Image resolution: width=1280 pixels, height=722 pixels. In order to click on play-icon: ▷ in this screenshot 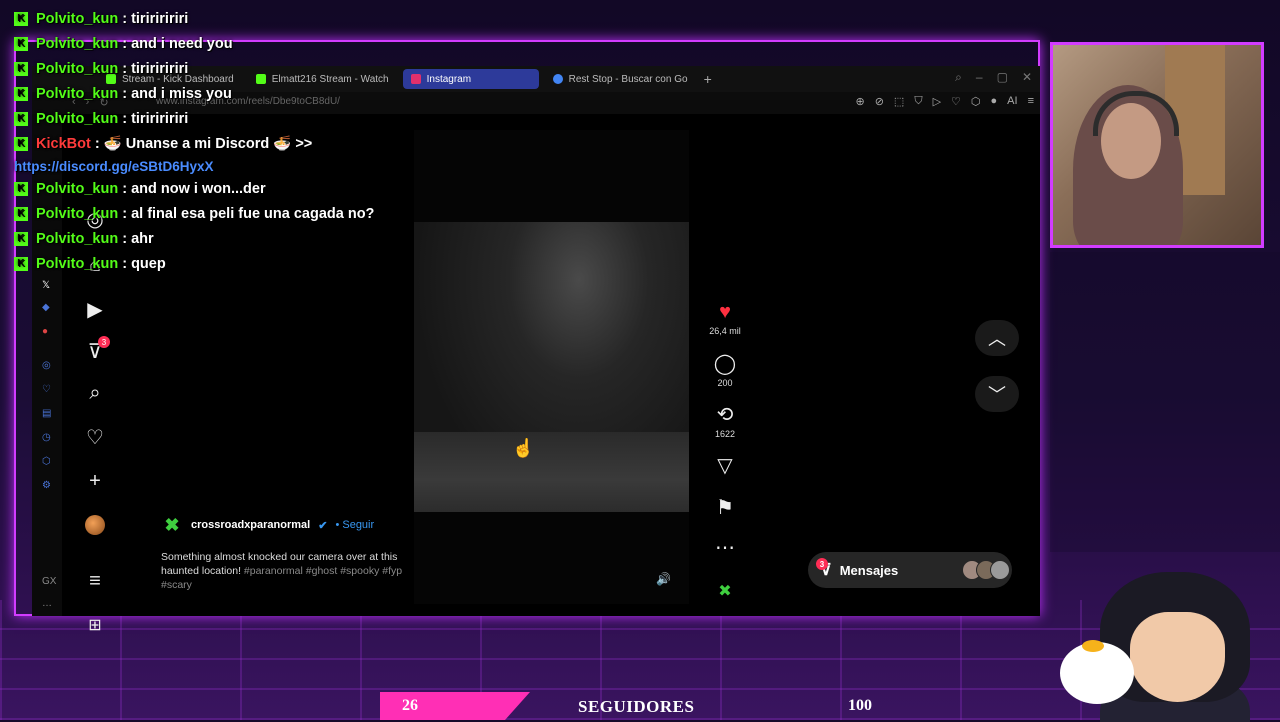, I will do `click(937, 101)`.